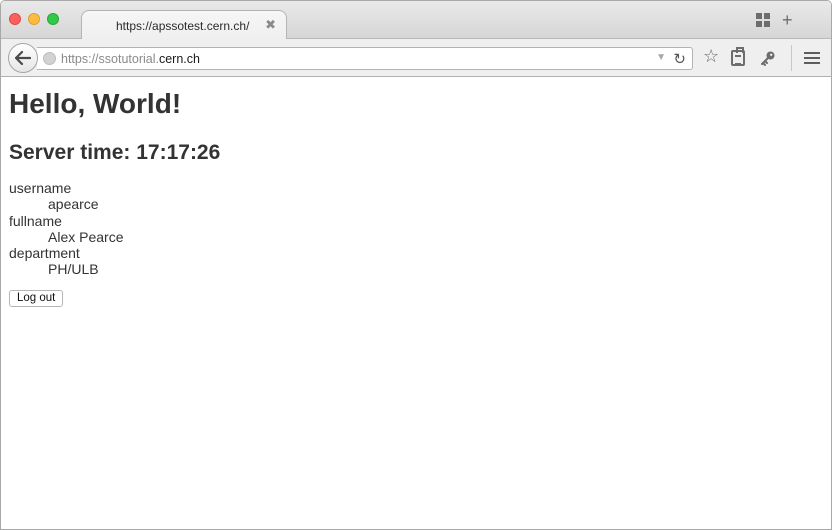 This screenshot has height=530, width=832. I want to click on back-arrow-icon, so click(23, 58).